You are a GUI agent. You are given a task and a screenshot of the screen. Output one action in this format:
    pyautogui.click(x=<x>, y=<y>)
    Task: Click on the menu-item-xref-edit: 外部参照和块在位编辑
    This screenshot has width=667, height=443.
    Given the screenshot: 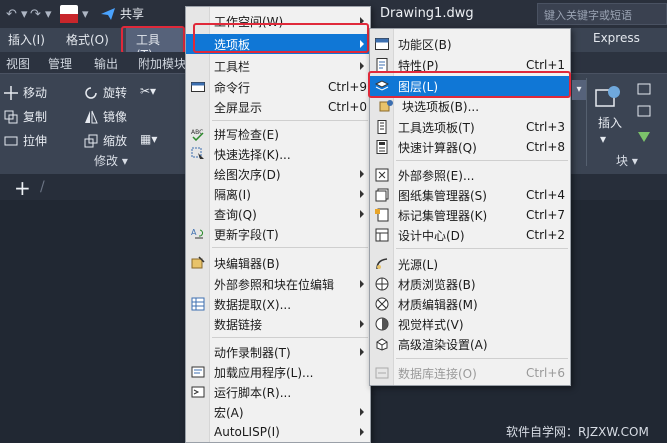 What is the action you would take?
    pyautogui.click(x=278, y=284)
    